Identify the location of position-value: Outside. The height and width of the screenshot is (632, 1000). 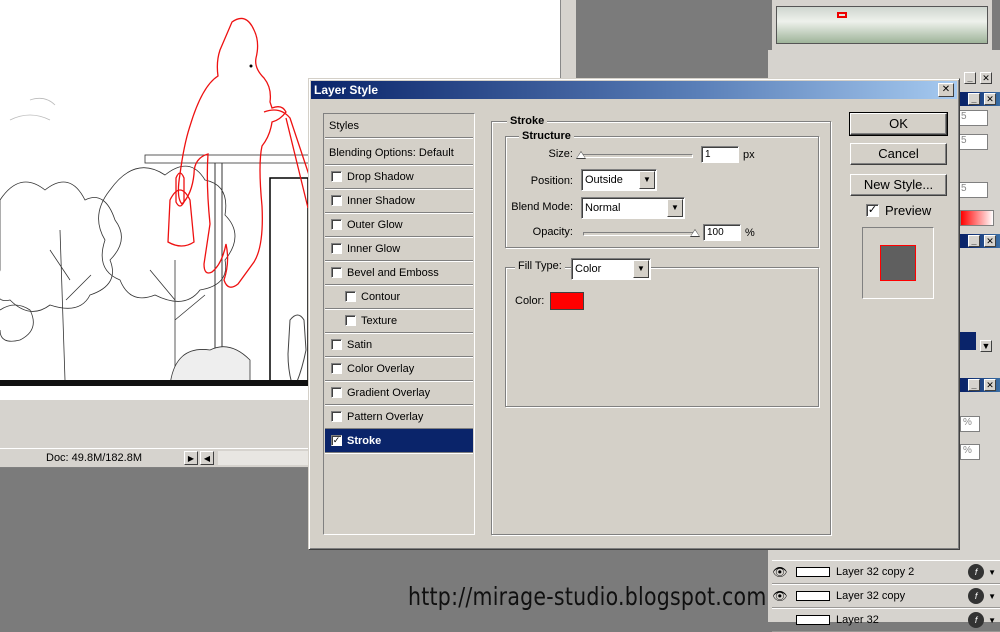
(604, 180).